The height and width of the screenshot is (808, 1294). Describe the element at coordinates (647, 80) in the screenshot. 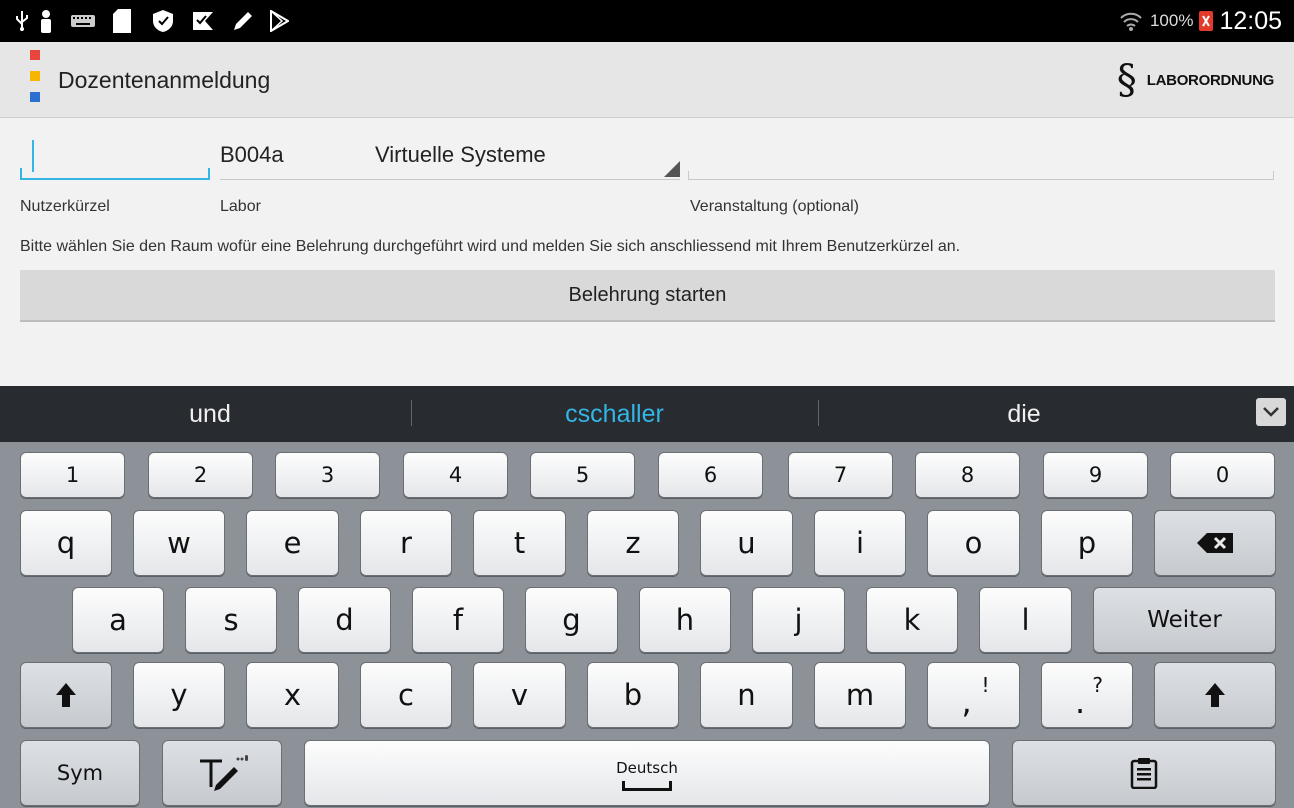

I see `action-bar: Dozentenanmeldung § LABORORDNUNG` at that location.